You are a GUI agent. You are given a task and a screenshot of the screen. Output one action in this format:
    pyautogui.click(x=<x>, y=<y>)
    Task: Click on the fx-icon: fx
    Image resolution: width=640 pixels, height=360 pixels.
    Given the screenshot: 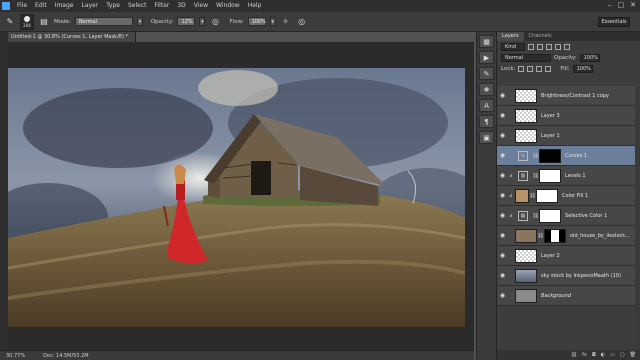 What is the action you would take?
    pyautogui.click(x=584, y=355)
    